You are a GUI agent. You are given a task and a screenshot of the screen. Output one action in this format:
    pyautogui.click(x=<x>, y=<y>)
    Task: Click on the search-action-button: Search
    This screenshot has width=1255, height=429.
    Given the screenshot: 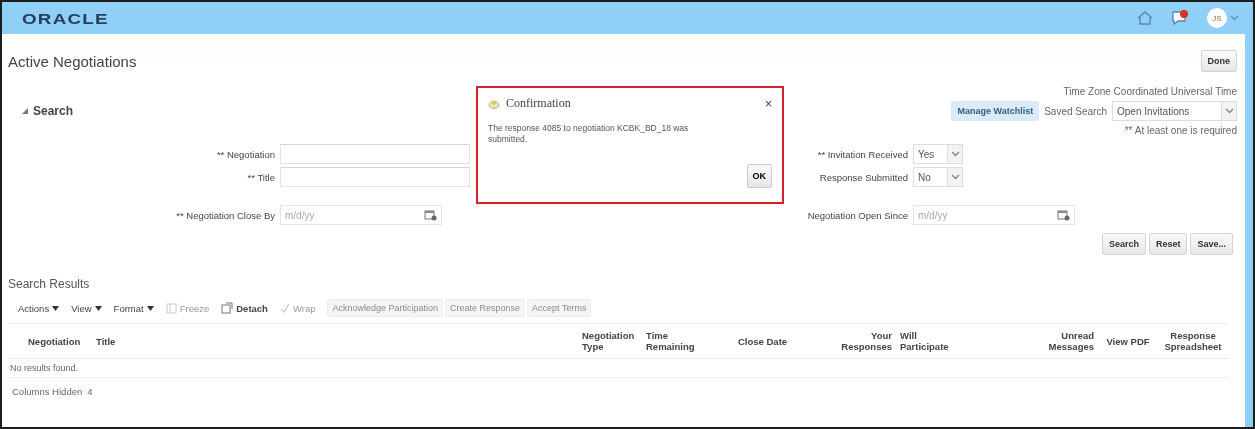 What is the action you would take?
    pyautogui.click(x=1123, y=244)
    